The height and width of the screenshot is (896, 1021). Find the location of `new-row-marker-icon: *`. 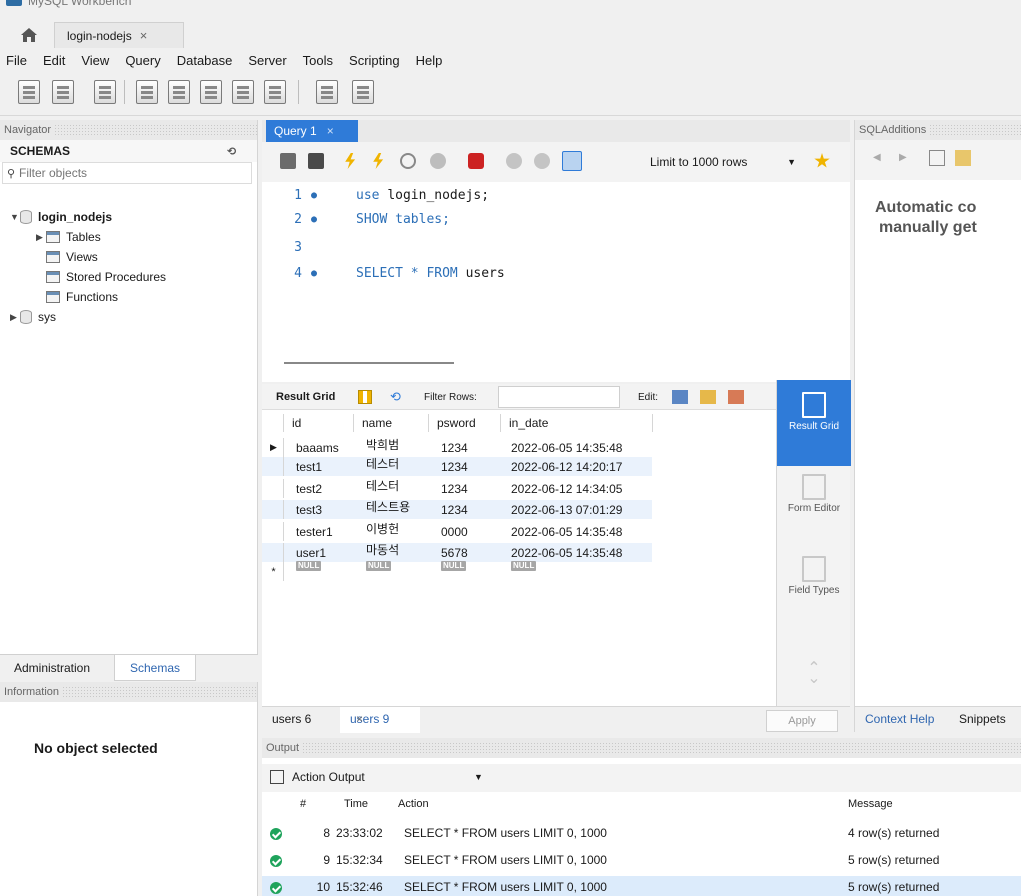

new-row-marker-icon: * is located at coordinates (274, 571).